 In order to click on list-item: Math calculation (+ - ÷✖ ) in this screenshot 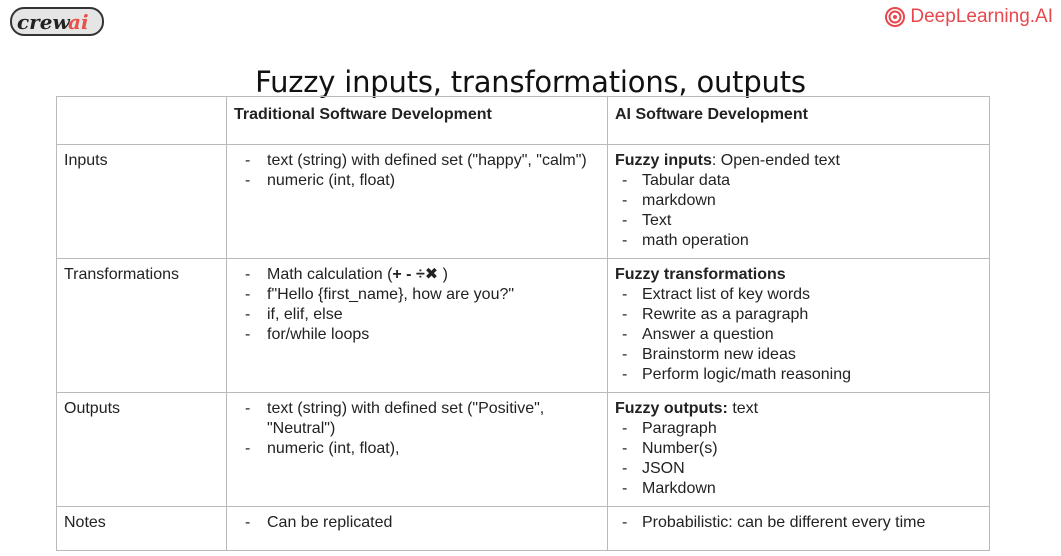, I will do `click(417, 275)`.